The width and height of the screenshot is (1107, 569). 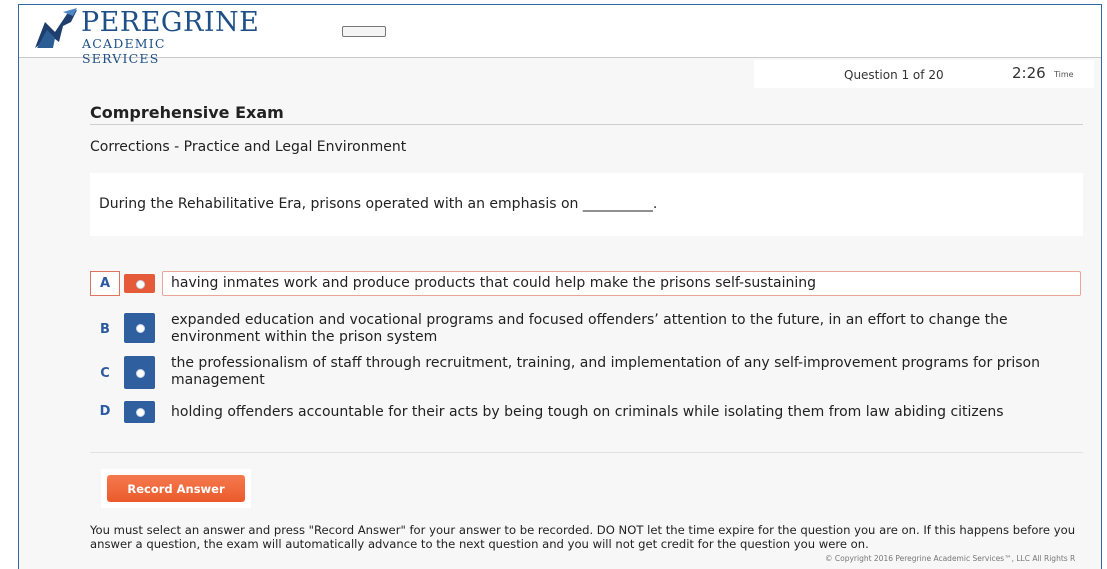 What do you see at coordinates (170, 22) in the screenshot?
I see `logo-title: PEREGRINE` at bounding box center [170, 22].